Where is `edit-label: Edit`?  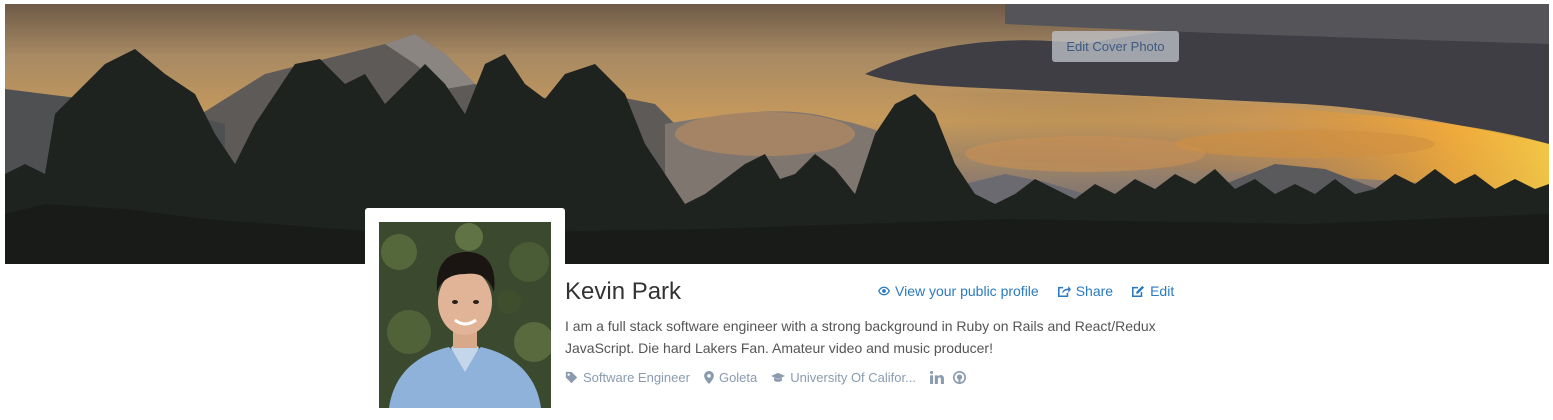
edit-label: Edit is located at coordinates (1162, 291).